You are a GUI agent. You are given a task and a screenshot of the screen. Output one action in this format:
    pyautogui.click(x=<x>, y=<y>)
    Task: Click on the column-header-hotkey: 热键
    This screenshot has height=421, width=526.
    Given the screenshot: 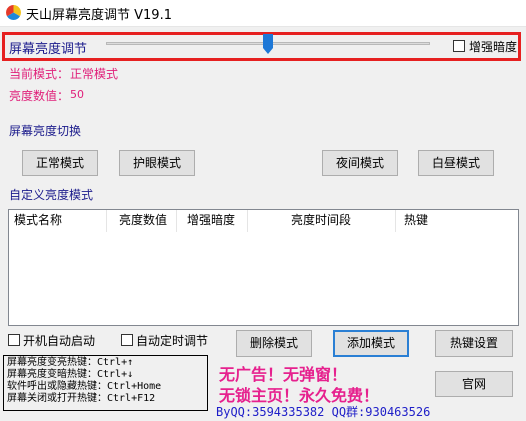 What is the action you would take?
    pyautogui.click(x=457, y=221)
    